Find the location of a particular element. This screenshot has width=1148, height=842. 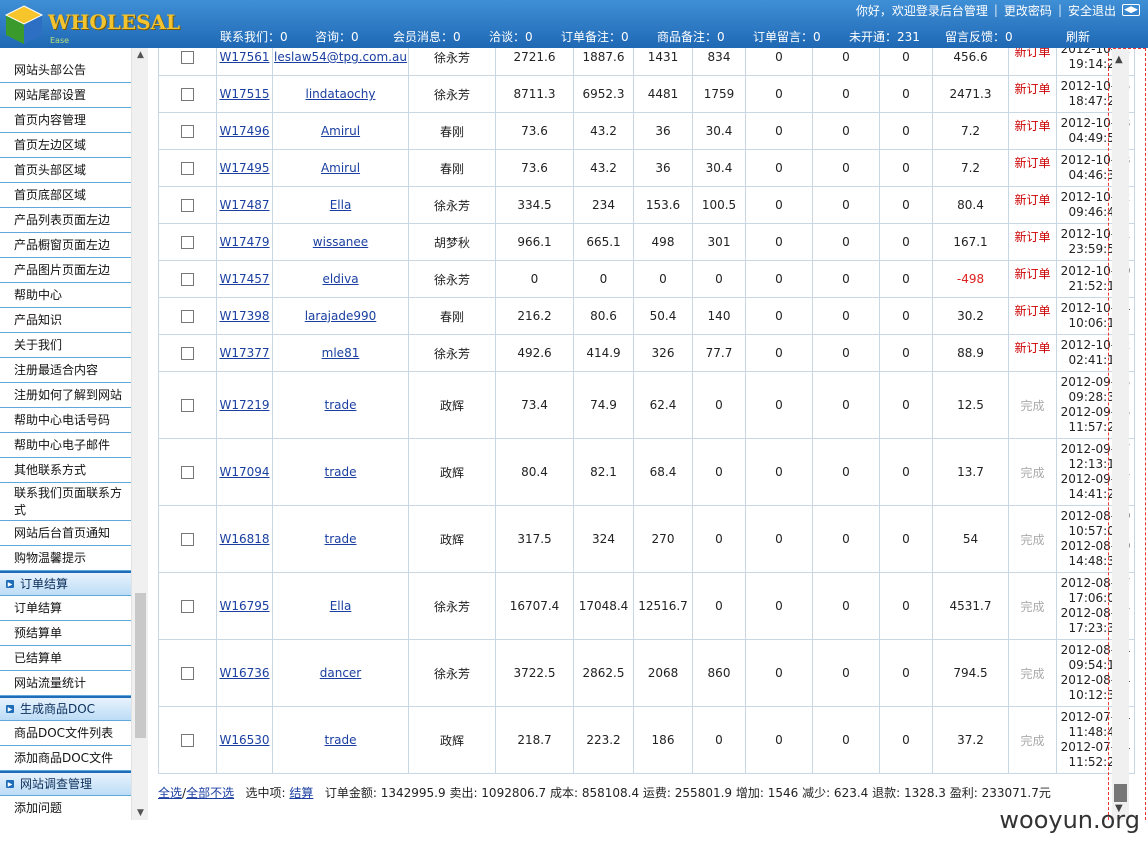

sidebar-item: 关于我们 is located at coordinates (65, 345).